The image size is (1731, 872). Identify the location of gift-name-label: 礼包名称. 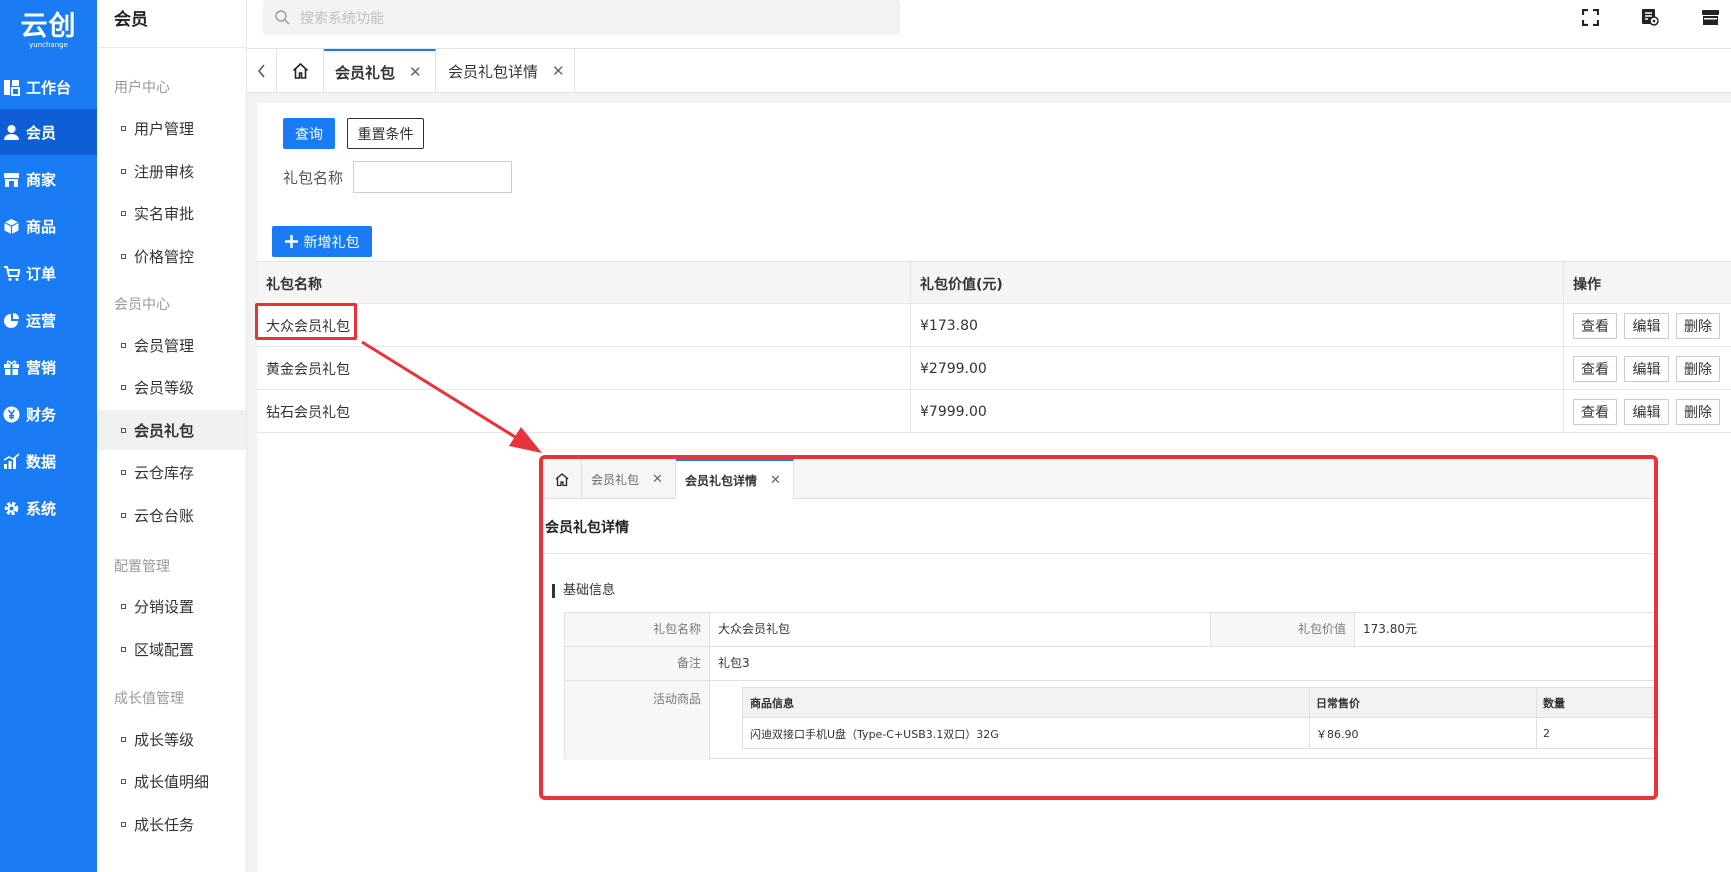
(637, 629).